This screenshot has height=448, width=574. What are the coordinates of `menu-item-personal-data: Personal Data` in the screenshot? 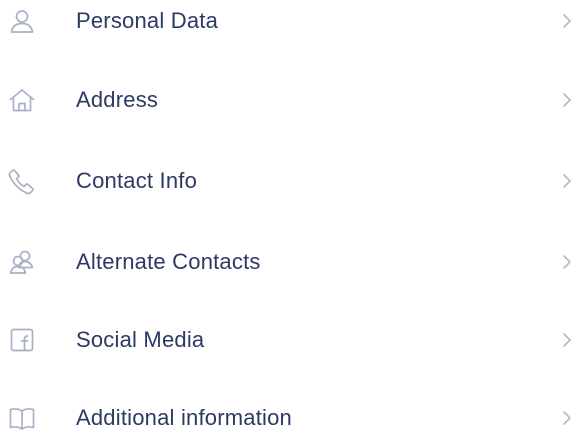 It's located at (287, 25).